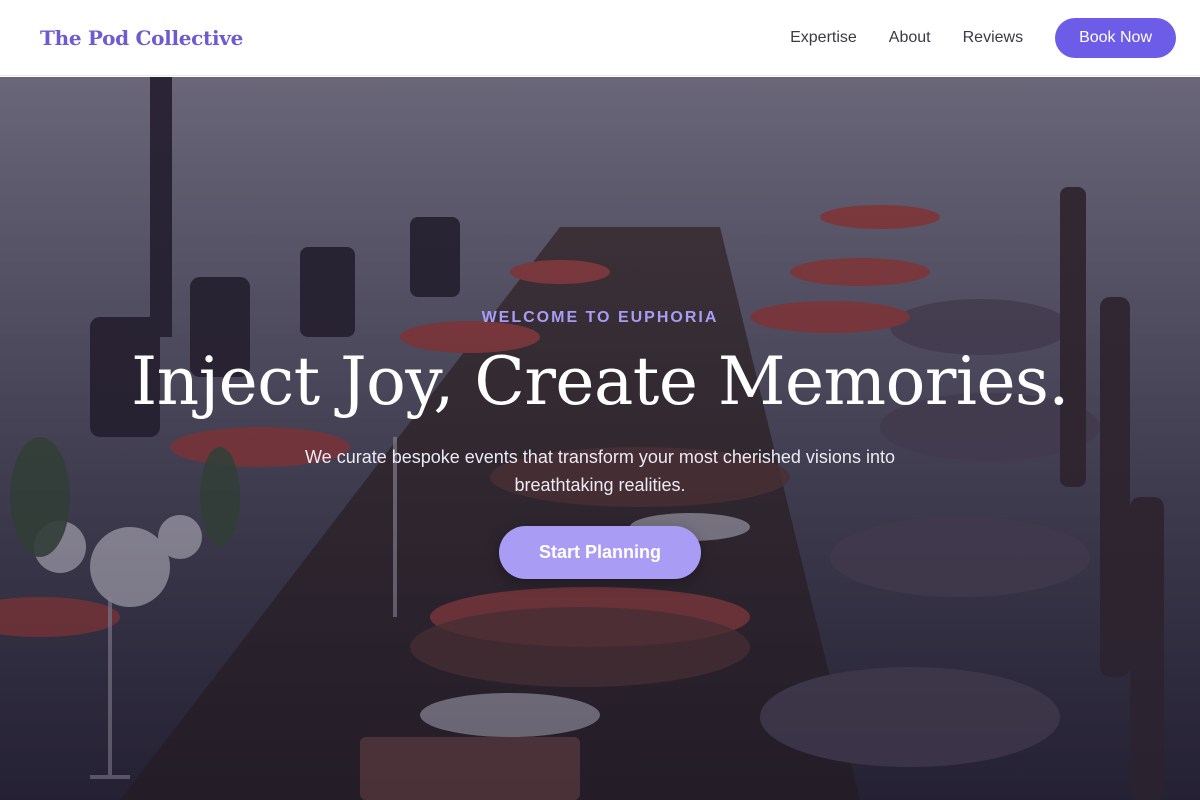  Describe the element at coordinates (823, 38) in the screenshot. I see `nav-link-expertise: Expertise` at that location.